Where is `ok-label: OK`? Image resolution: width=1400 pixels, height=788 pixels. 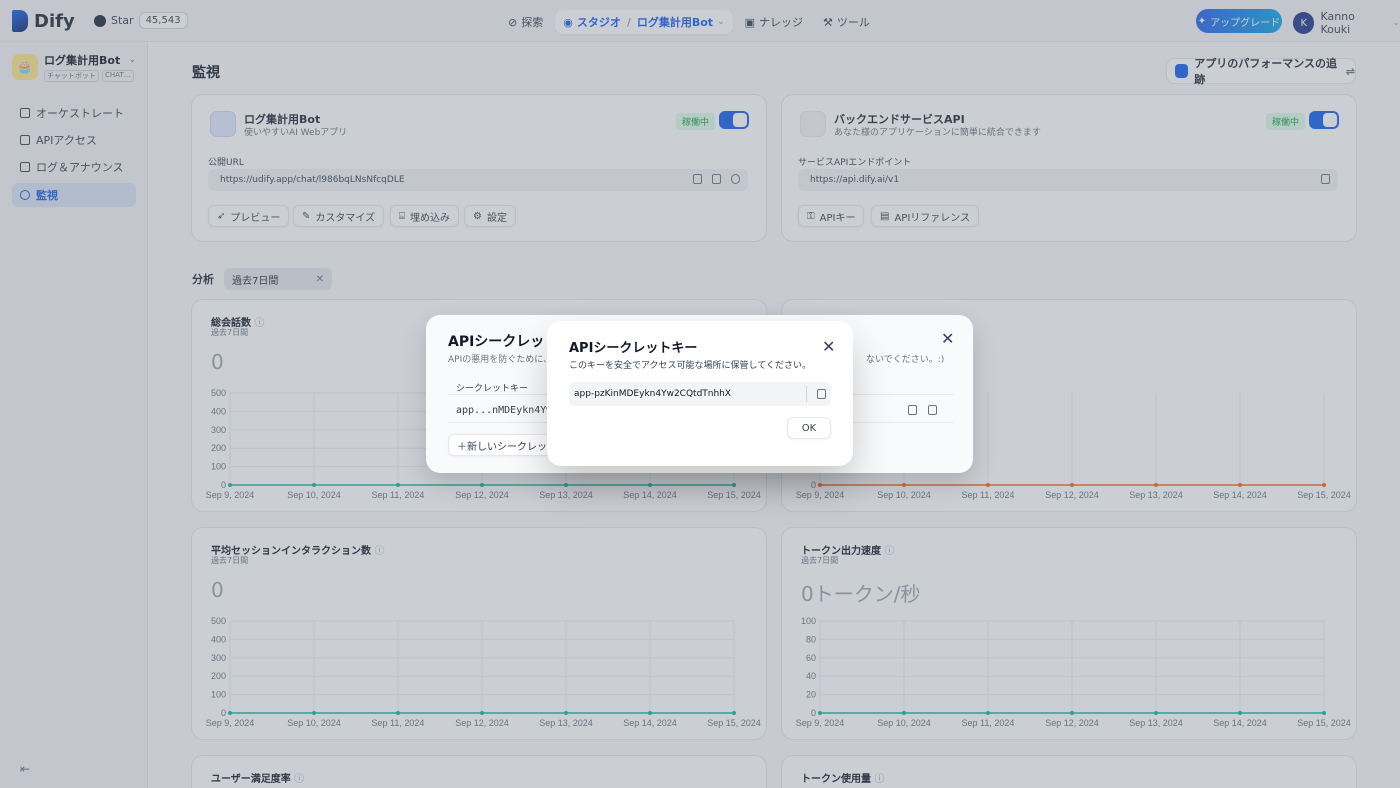
ok-label: OK is located at coordinates (809, 428).